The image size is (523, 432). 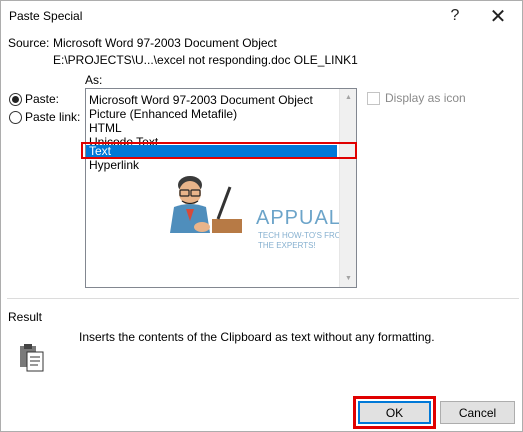 What do you see at coordinates (114, 165) in the screenshot?
I see `list-item: Hyperlink` at bounding box center [114, 165].